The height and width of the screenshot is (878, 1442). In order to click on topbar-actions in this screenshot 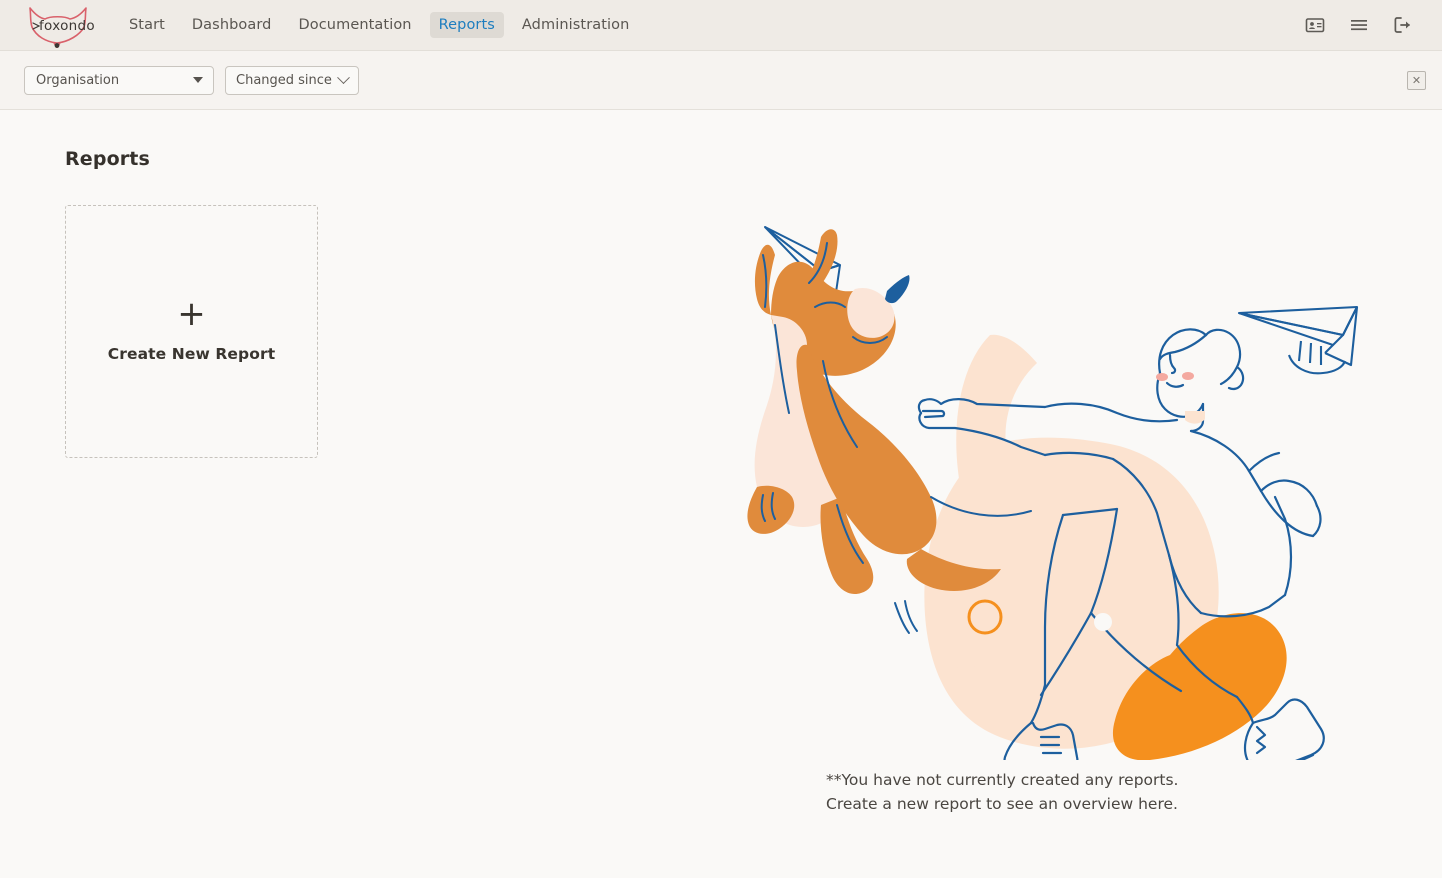, I will do `click(1366, 25)`.